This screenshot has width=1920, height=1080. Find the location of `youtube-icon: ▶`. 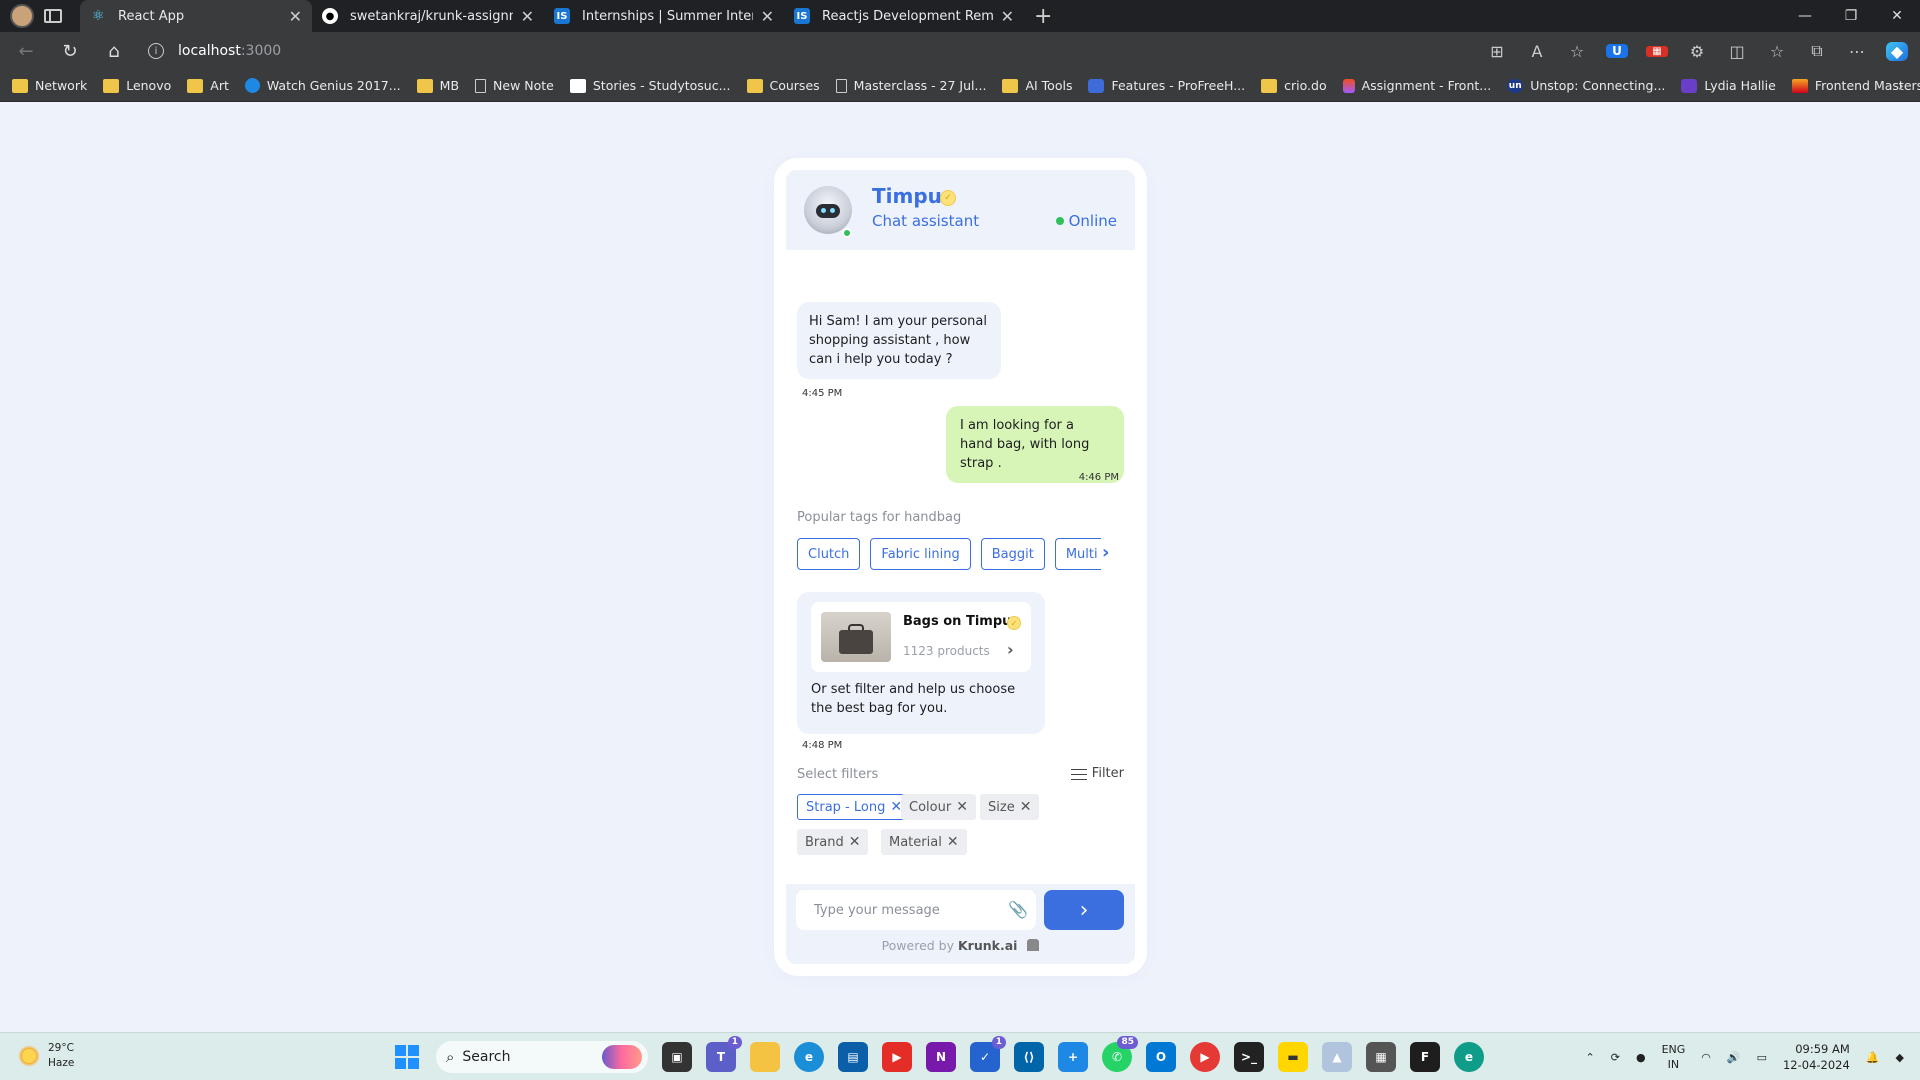

youtube-icon: ▶ is located at coordinates (897, 1057).